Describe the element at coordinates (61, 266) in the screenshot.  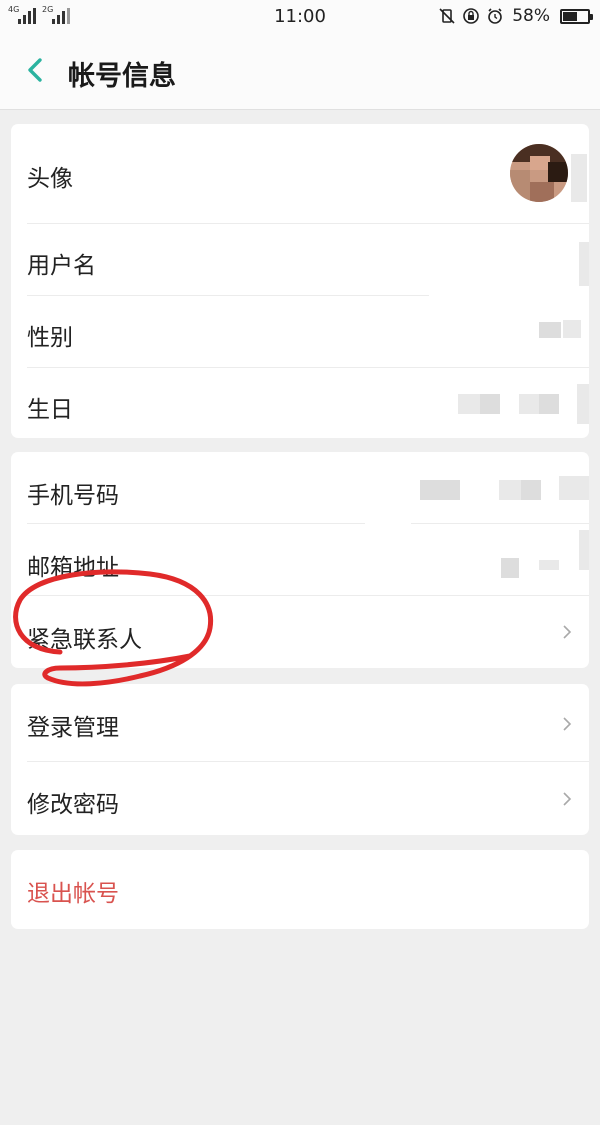
I see `username-label: 用户名` at that location.